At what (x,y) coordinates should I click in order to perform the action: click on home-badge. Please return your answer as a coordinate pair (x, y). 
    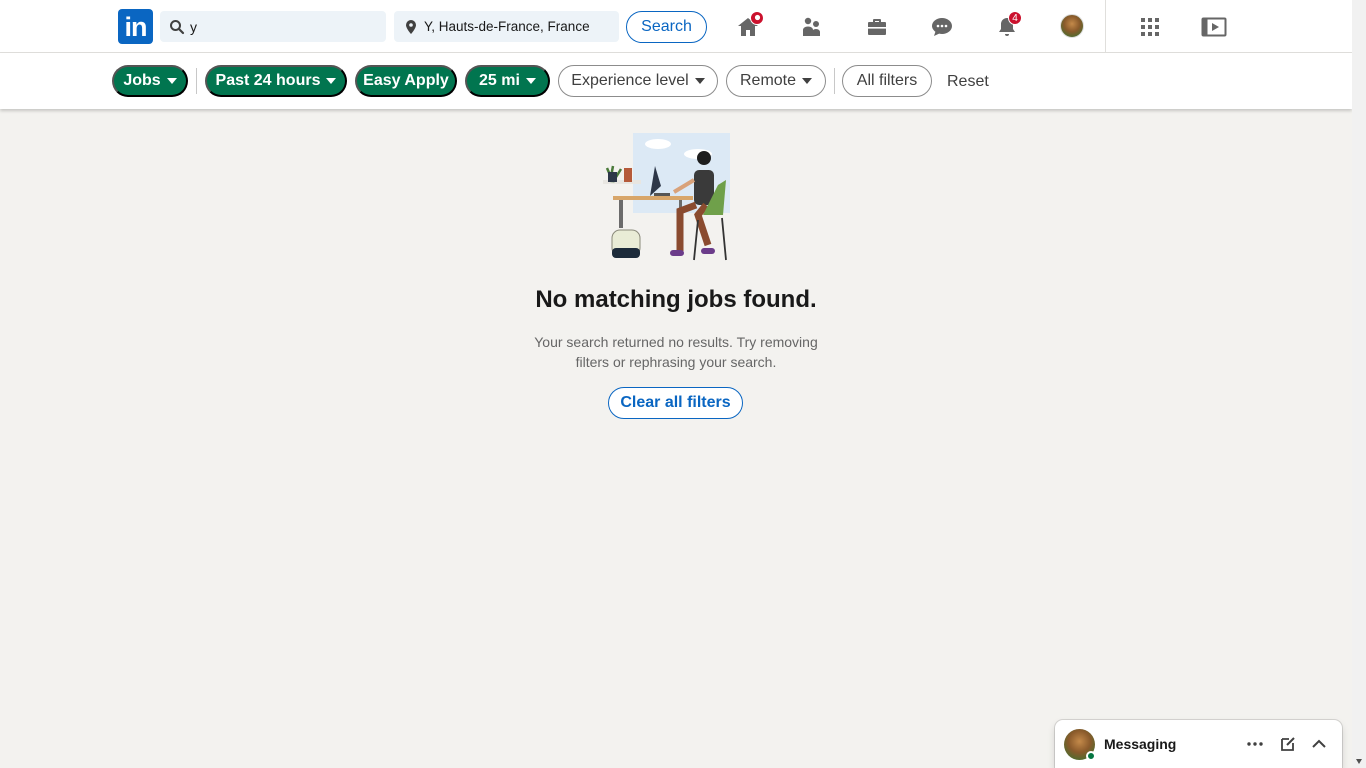
    Looking at the image, I should click on (757, 18).